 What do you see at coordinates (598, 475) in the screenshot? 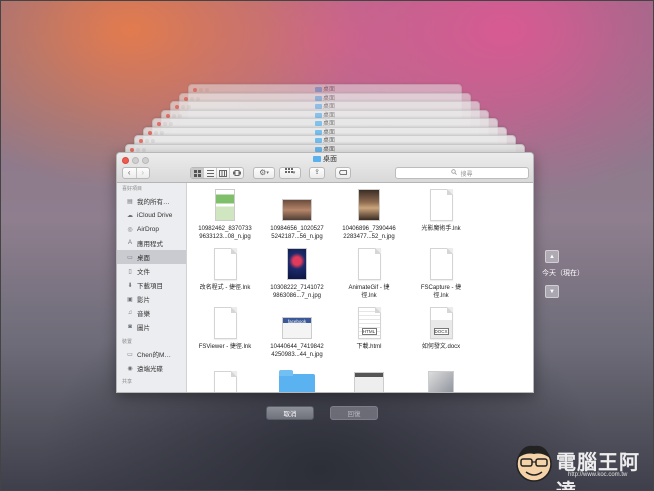
I see `watermark-url: http://www.koc.com.tw` at bounding box center [598, 475].